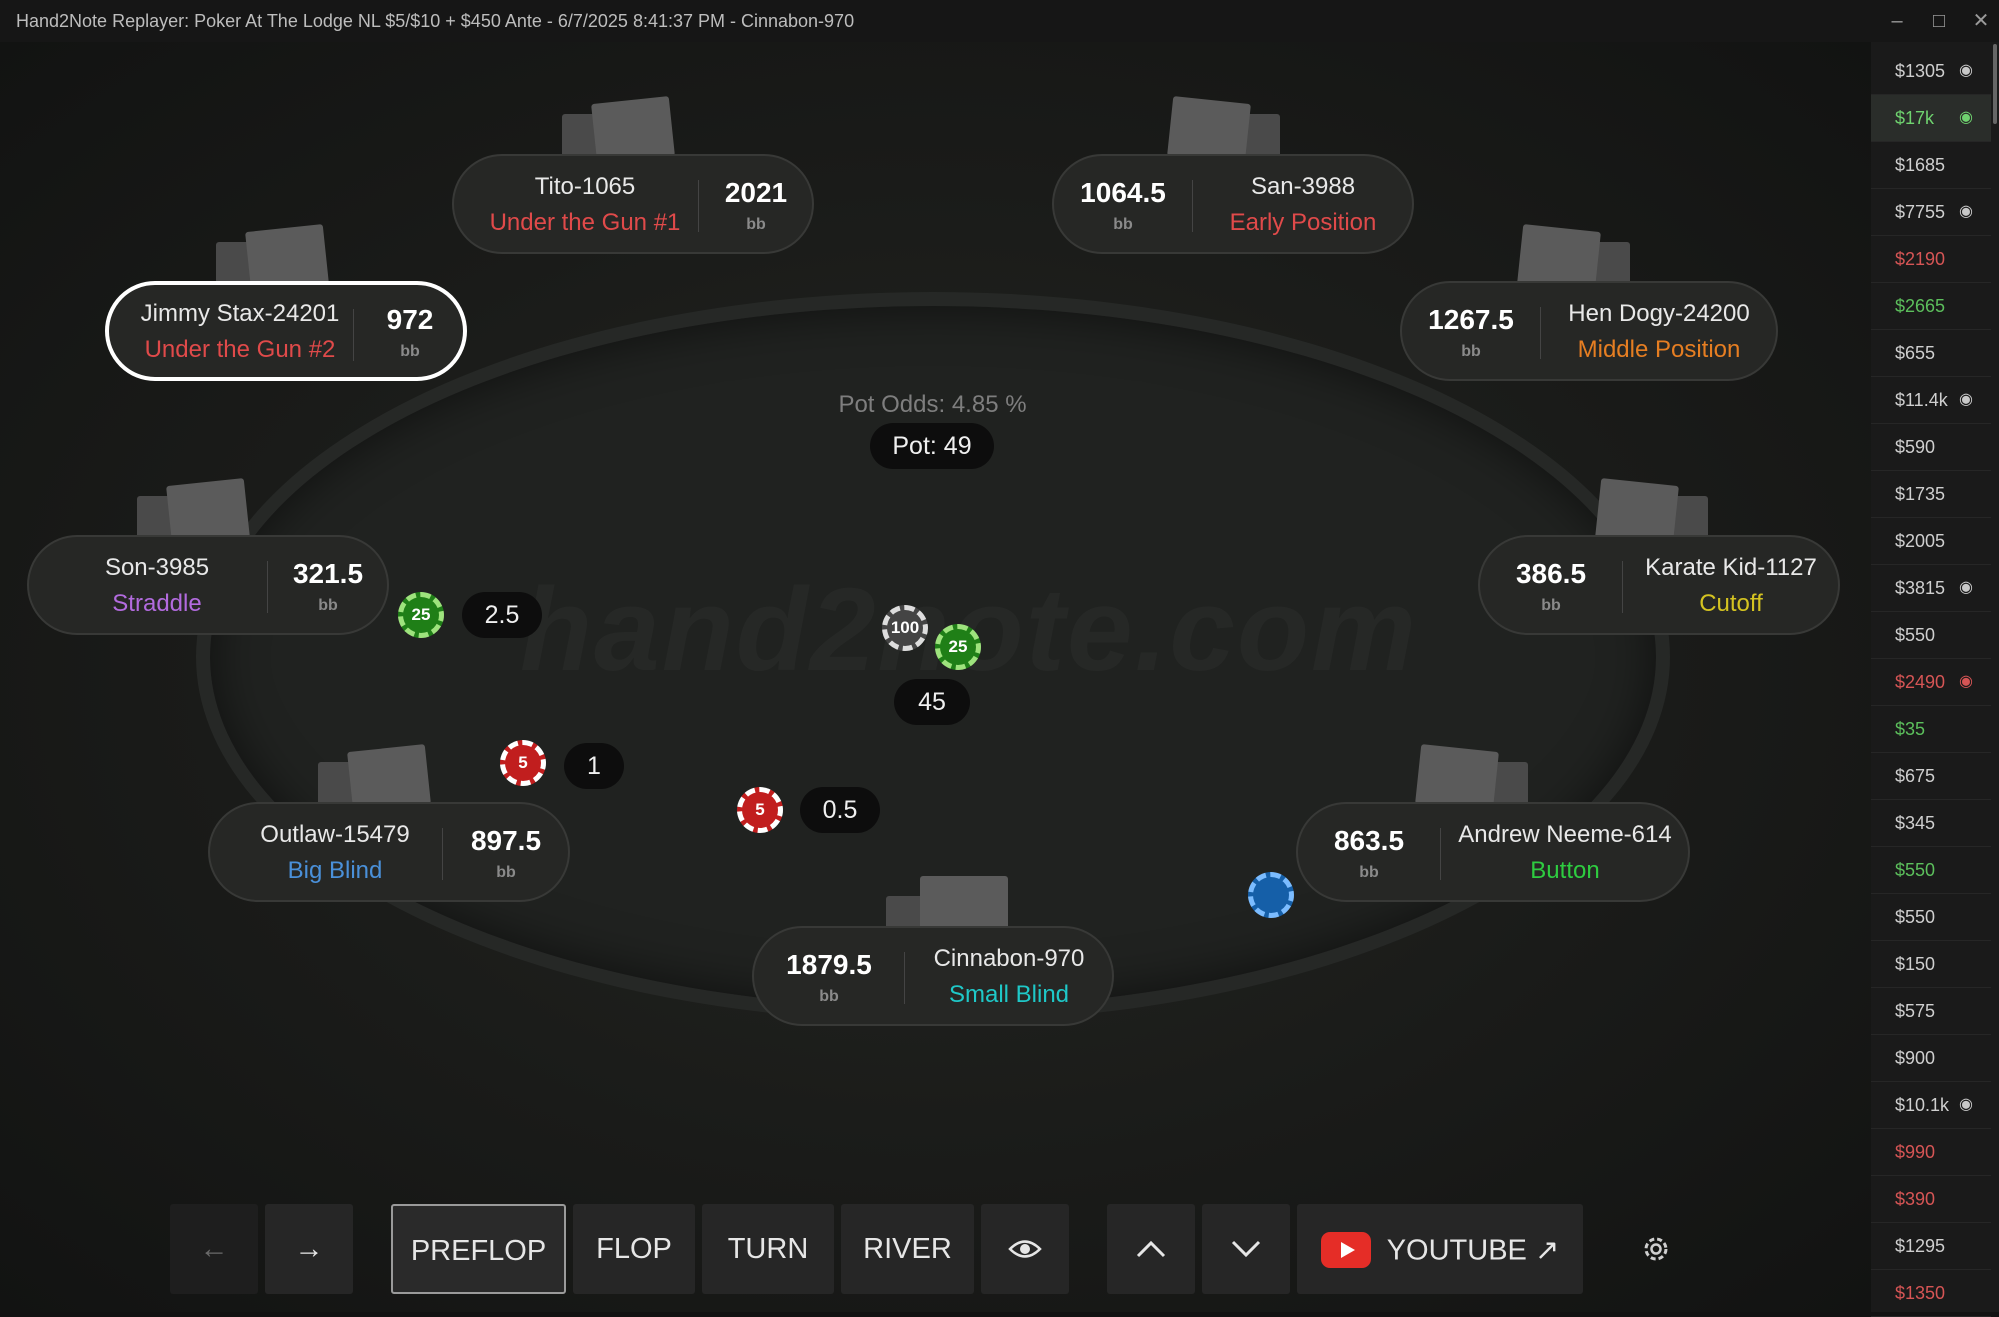 Image resolution: width=1999 pixels, height=1317 pixels. I want to click on youtube-button: YOUTUBE ↗, so click(1440, 1249).